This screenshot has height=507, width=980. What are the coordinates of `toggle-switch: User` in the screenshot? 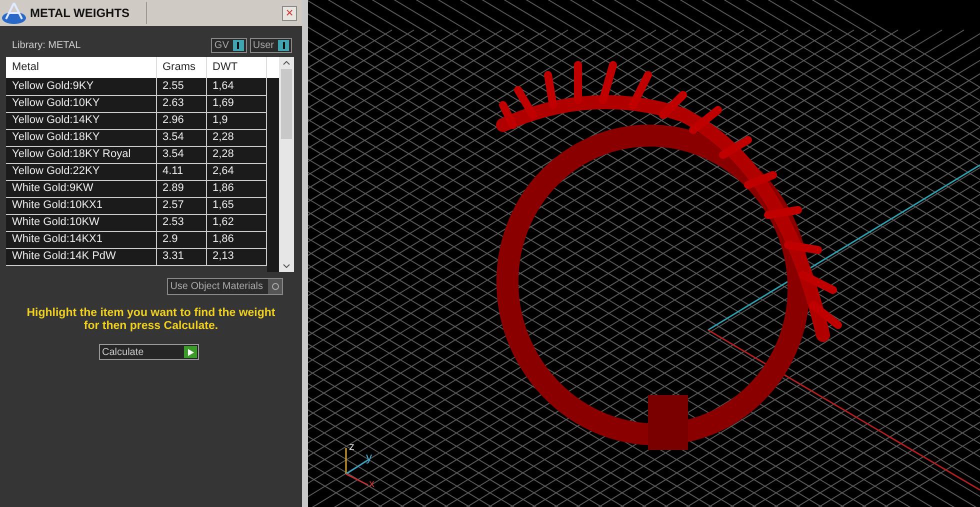 It's located at (271, 45).